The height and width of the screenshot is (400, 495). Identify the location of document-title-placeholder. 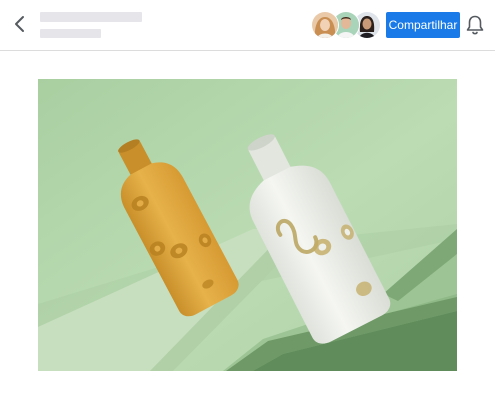
(91, 17).